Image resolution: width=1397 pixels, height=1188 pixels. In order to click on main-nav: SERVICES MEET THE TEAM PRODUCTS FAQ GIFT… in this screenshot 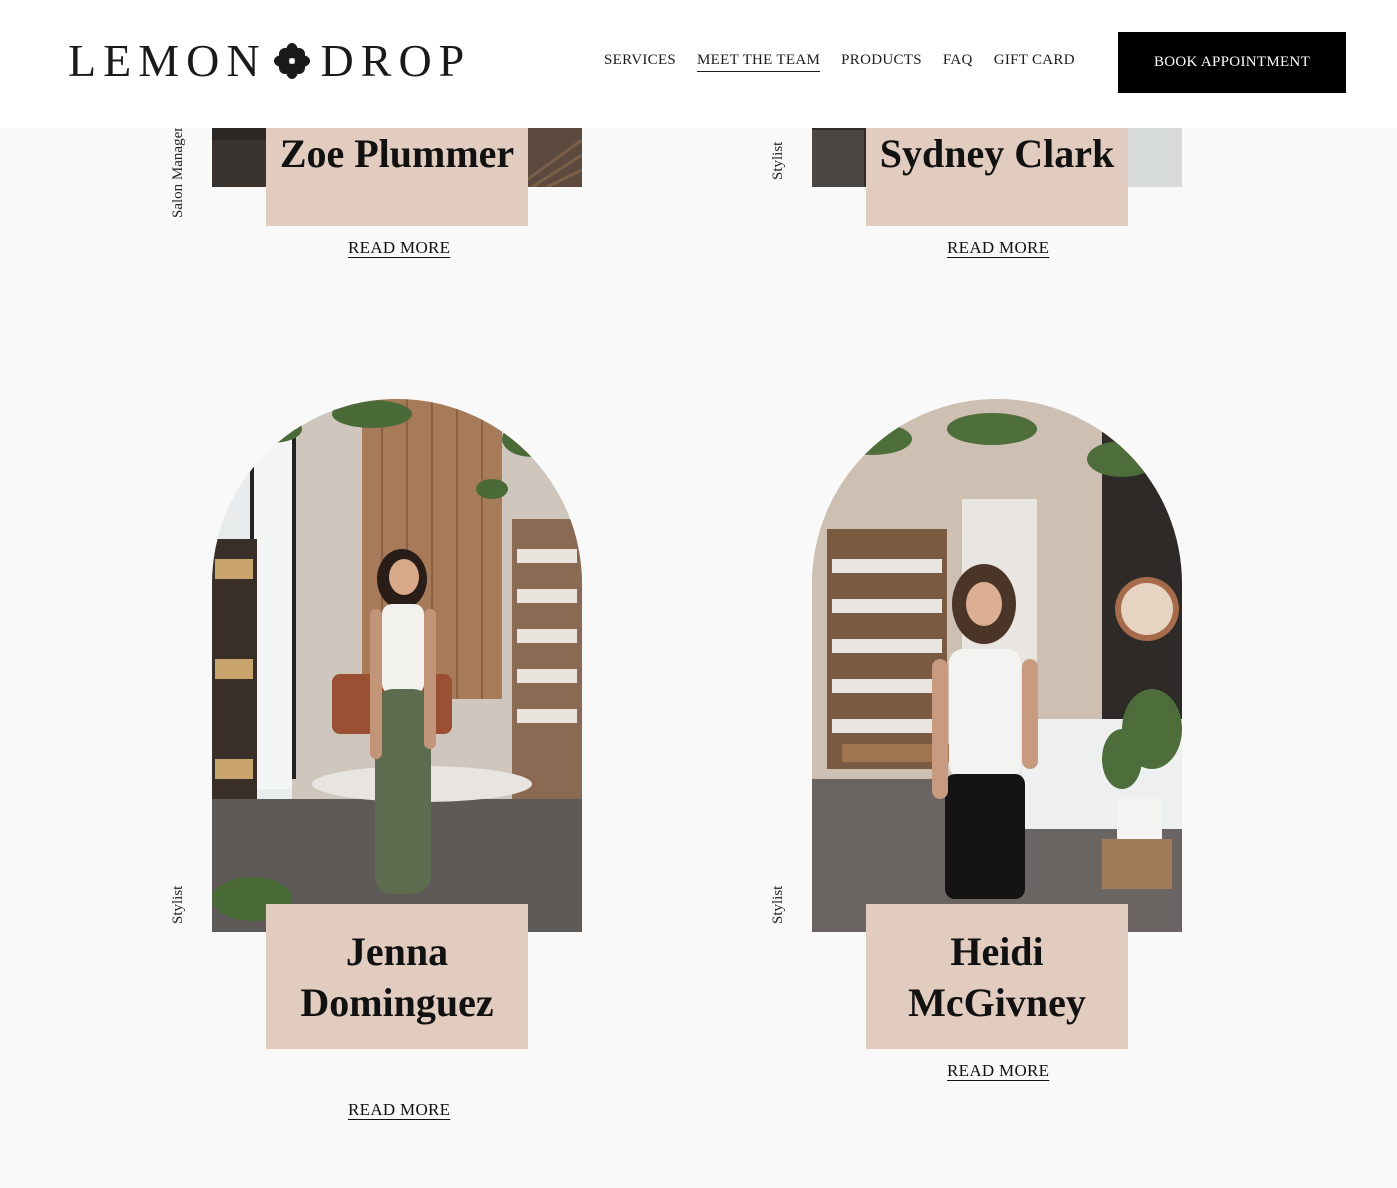, I will do `click(839, 62)`.